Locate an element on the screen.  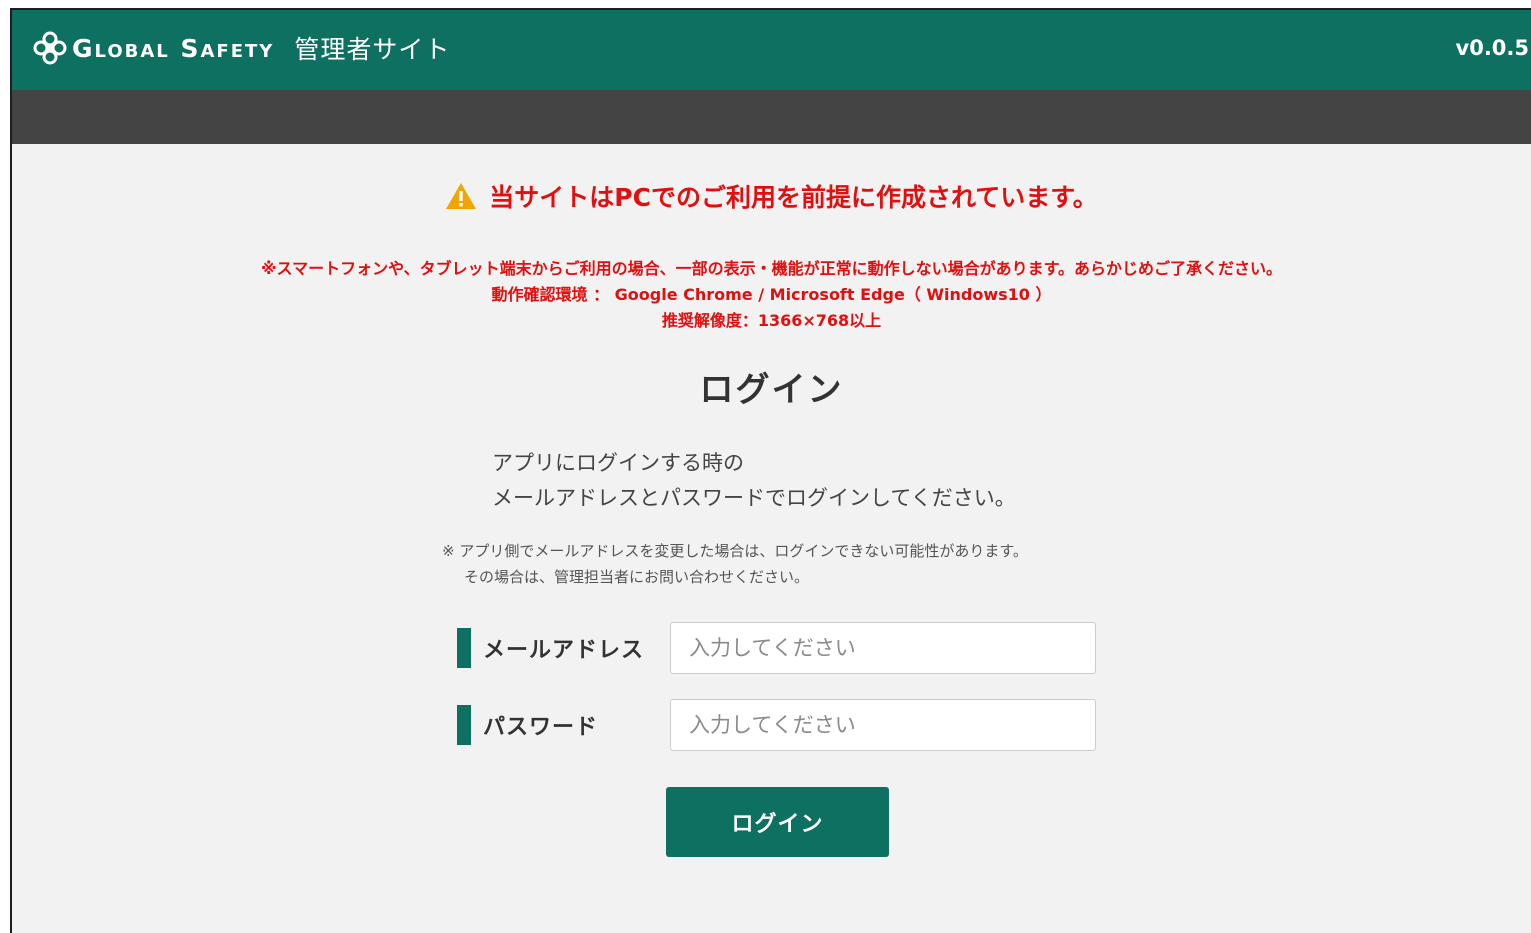
note-resolution: 推奨解像度：1366×768以上 is located at coordinates (771, 320).